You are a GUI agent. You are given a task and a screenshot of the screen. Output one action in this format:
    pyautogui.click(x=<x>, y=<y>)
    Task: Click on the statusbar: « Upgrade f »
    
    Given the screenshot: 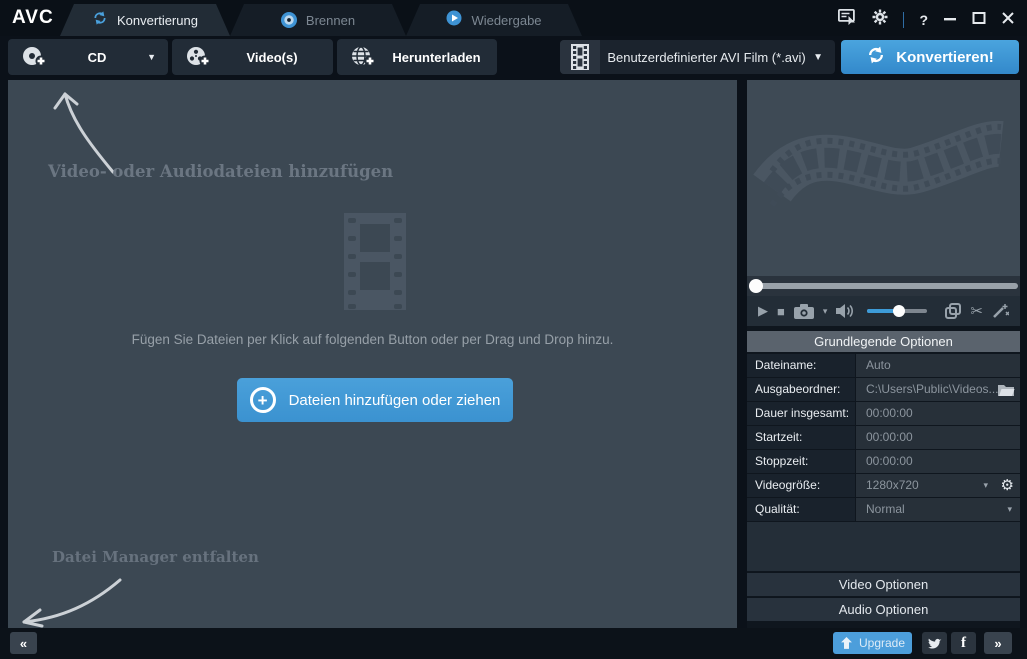 What is the action you would take?
    pyautogui.click(x=513, y=643)
    